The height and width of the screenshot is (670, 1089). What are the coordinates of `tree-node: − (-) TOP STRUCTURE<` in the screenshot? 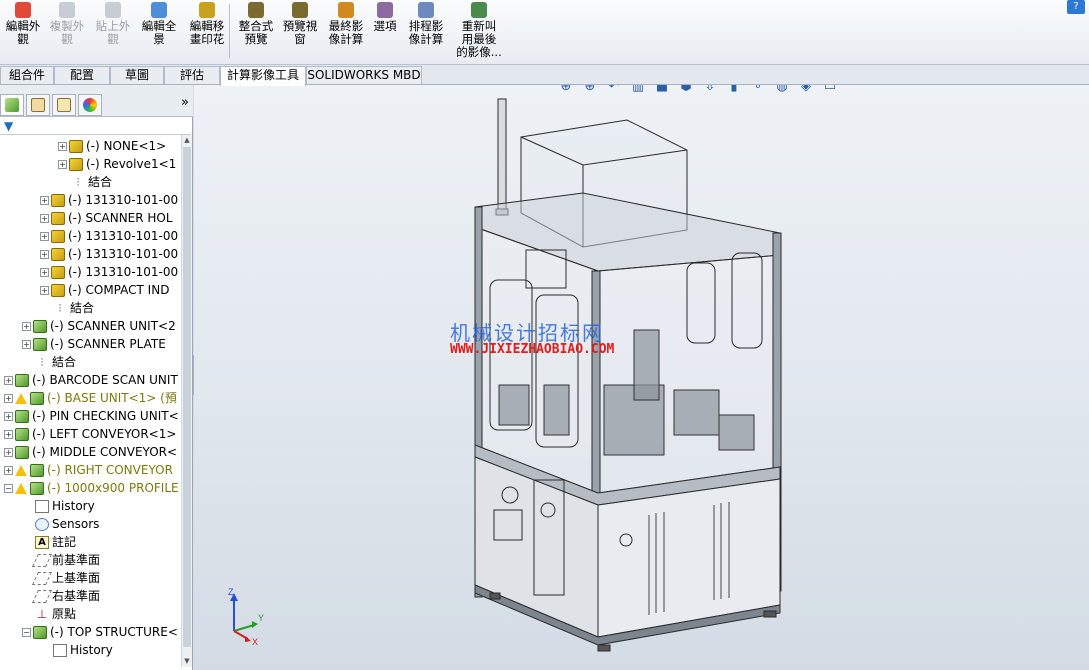 It's located at (100, 632).